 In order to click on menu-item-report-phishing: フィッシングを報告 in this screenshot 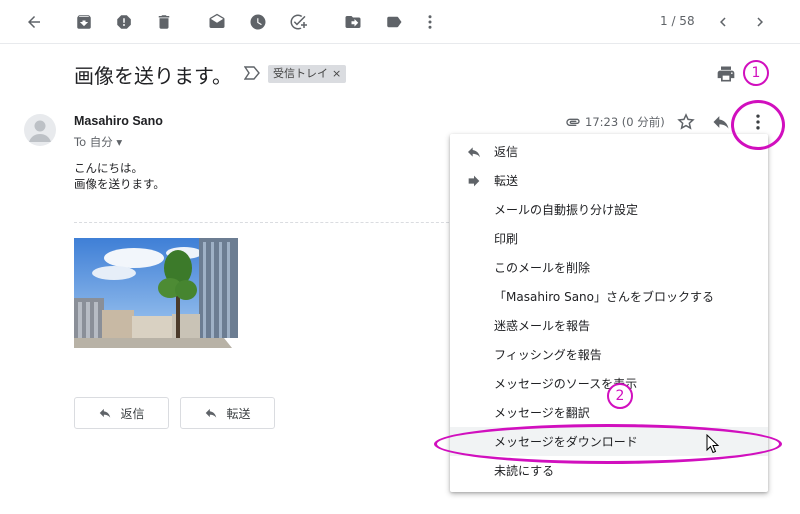, I will do `click(609, 354)`.